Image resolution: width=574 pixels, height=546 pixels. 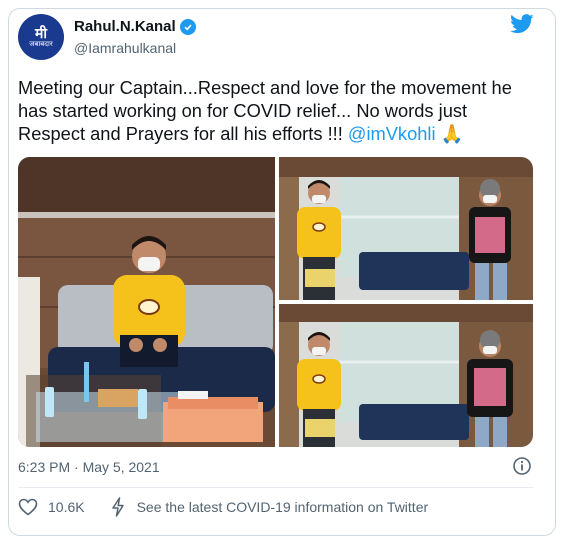 I want to click on avatar-sub: जबाबदार, so click(x=41, y=44).